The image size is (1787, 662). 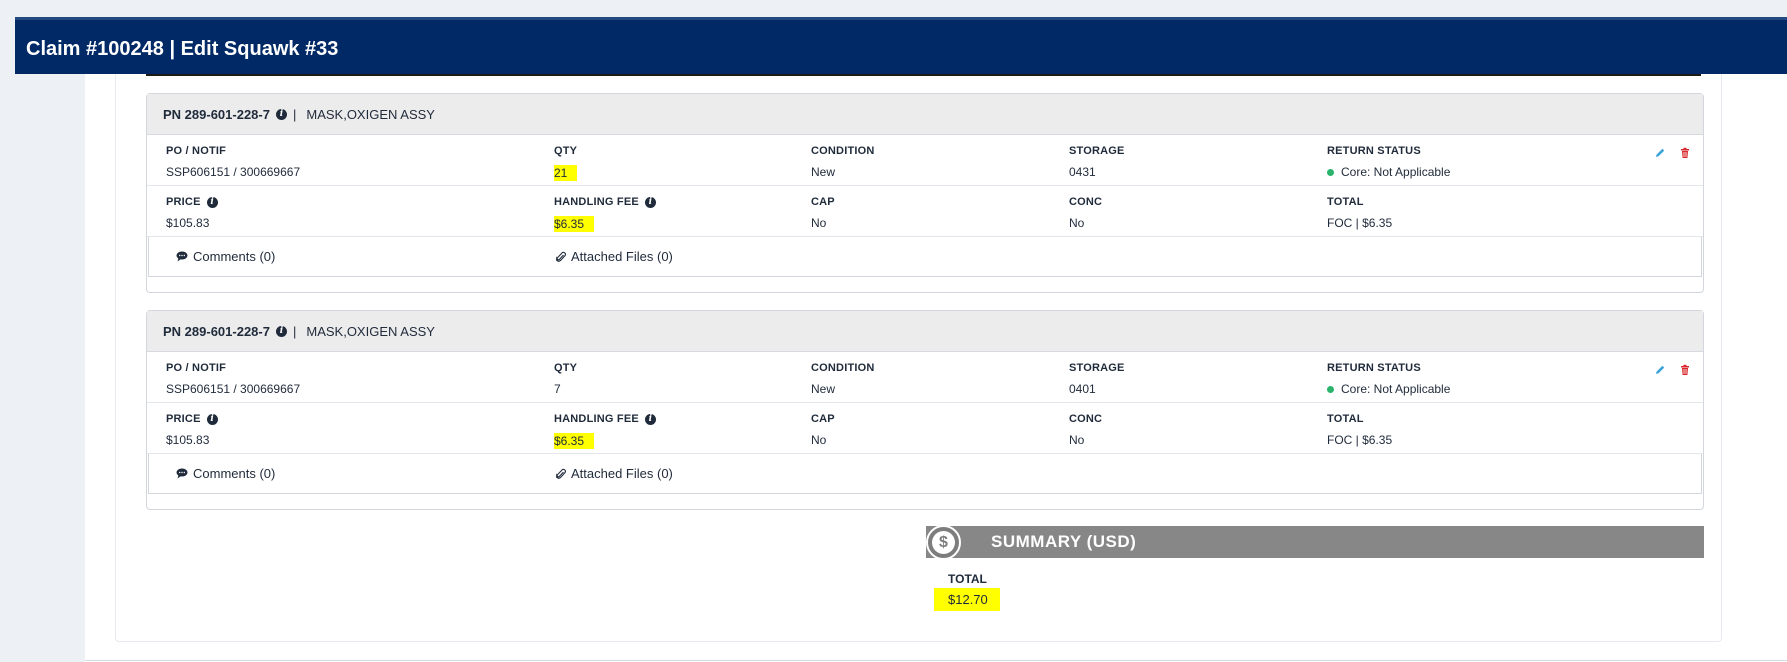 I want to click on storage-value: 0401, so click(x=1082, y=389).